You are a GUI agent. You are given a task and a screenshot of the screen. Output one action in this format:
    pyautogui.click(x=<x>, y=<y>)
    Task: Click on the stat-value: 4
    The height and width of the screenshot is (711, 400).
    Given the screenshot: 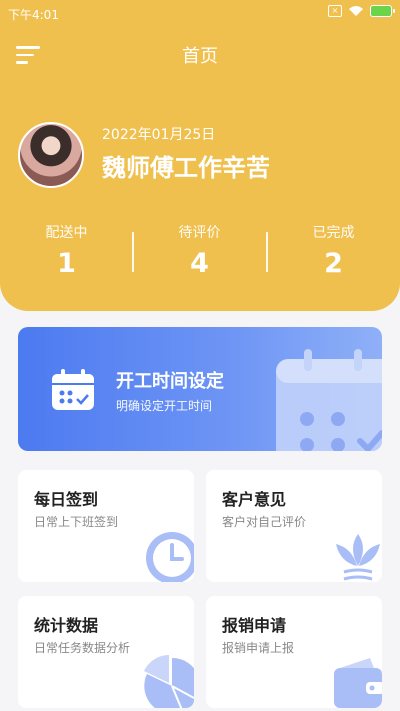 What is the action you would take?
    pyautogui.click(x=199, y=263)
    